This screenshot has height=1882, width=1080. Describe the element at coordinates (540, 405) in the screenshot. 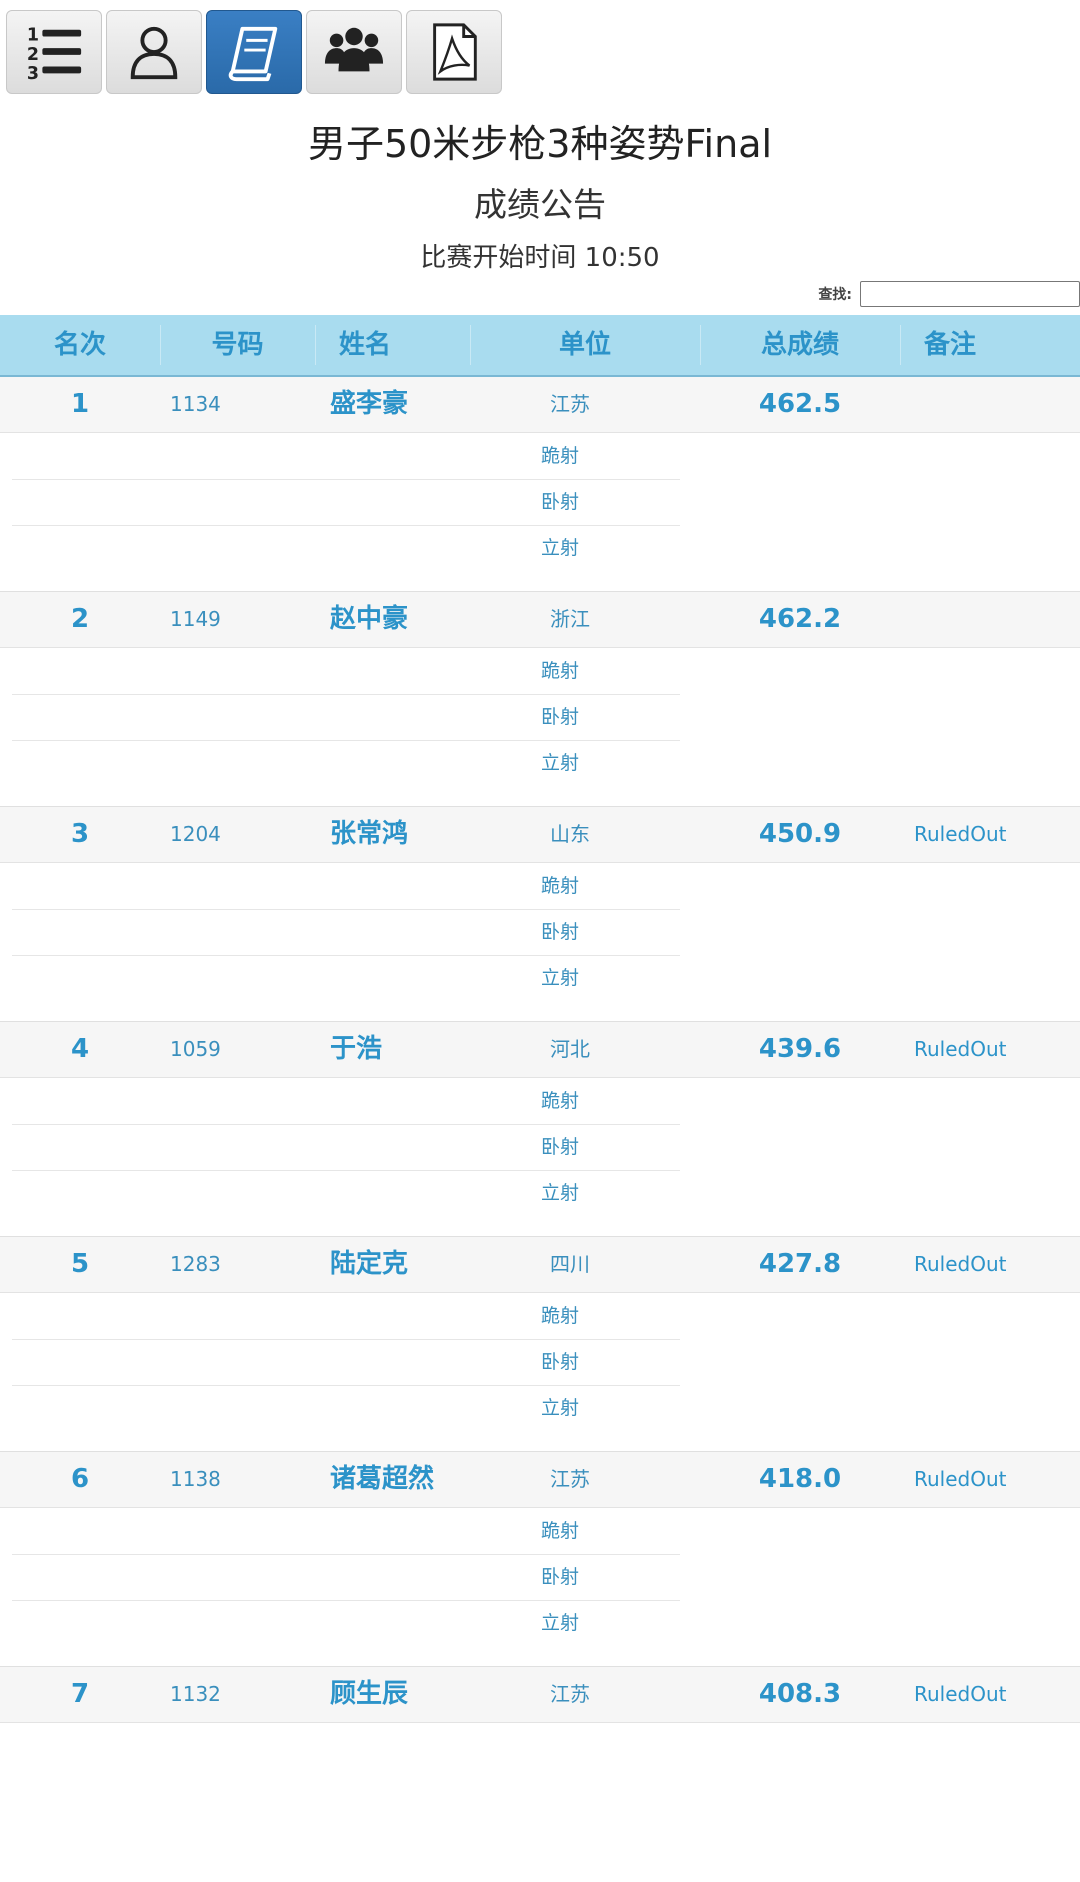

I see `table-row: 1 1134 盛李豪 江苏 462.5` at that location.